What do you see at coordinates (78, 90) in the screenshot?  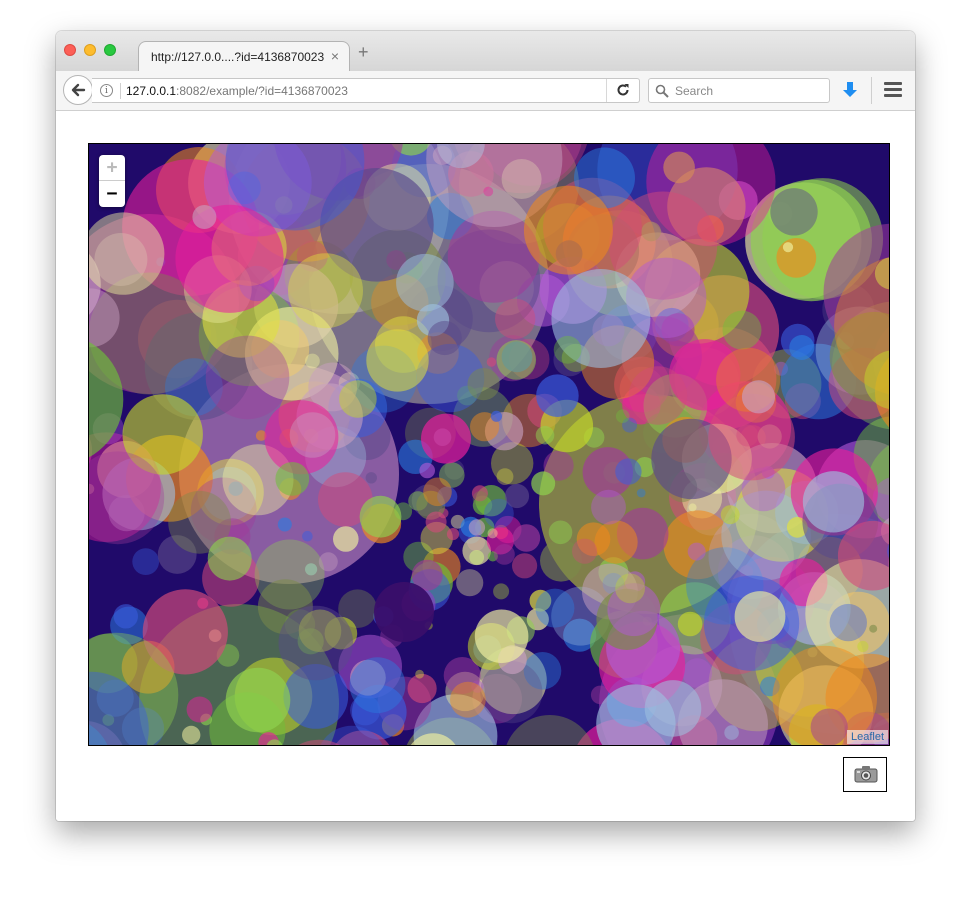 I see `back-button` at bounding box center [78, 90].